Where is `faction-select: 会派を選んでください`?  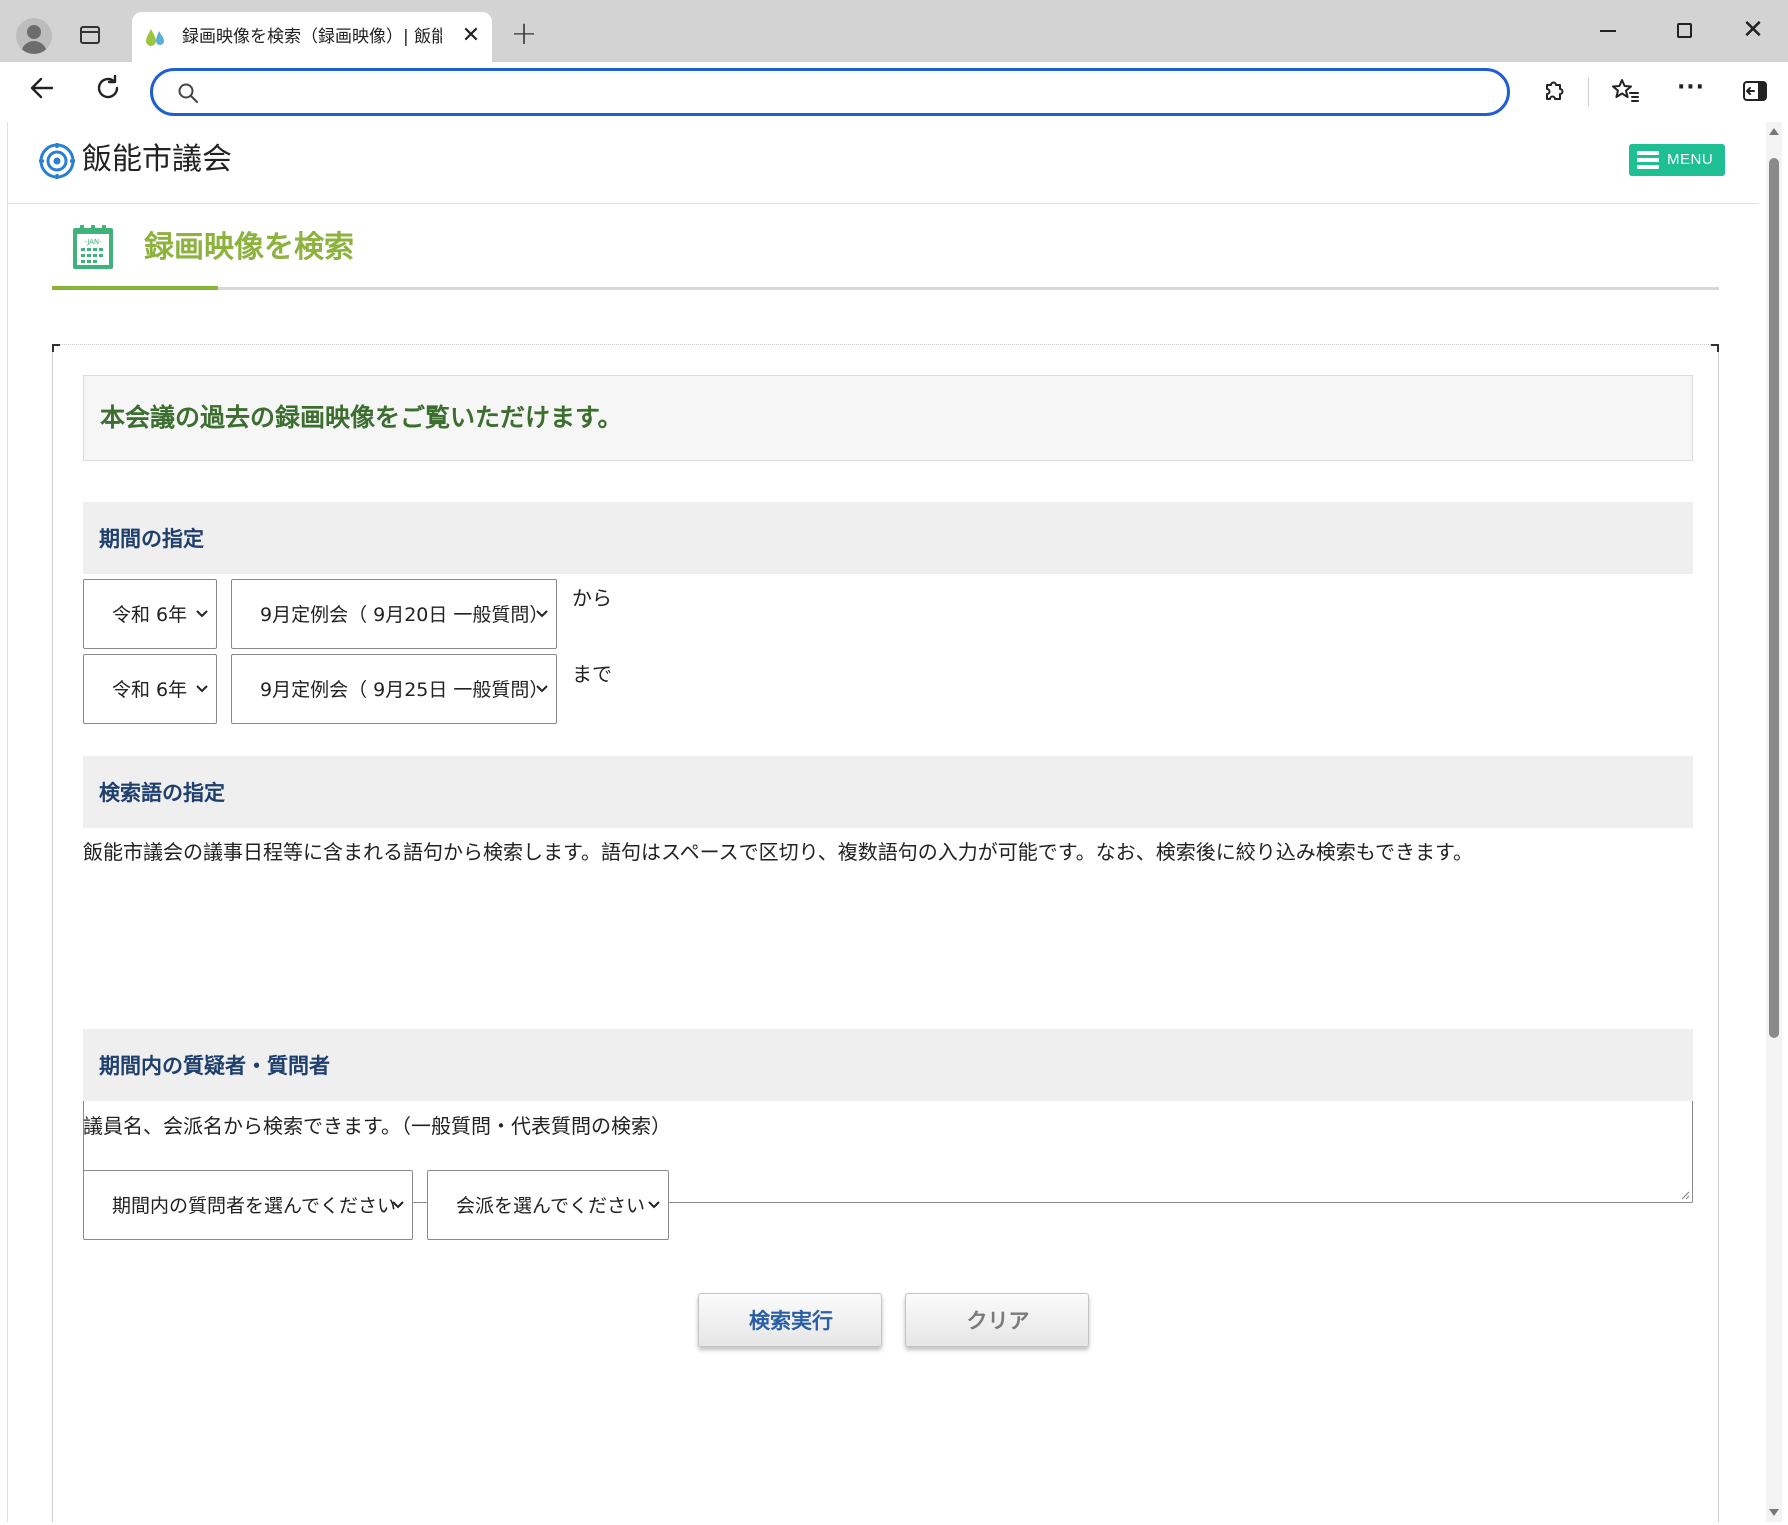
faction-select: 会派を選んでください is located at coordinates (548, 1205).